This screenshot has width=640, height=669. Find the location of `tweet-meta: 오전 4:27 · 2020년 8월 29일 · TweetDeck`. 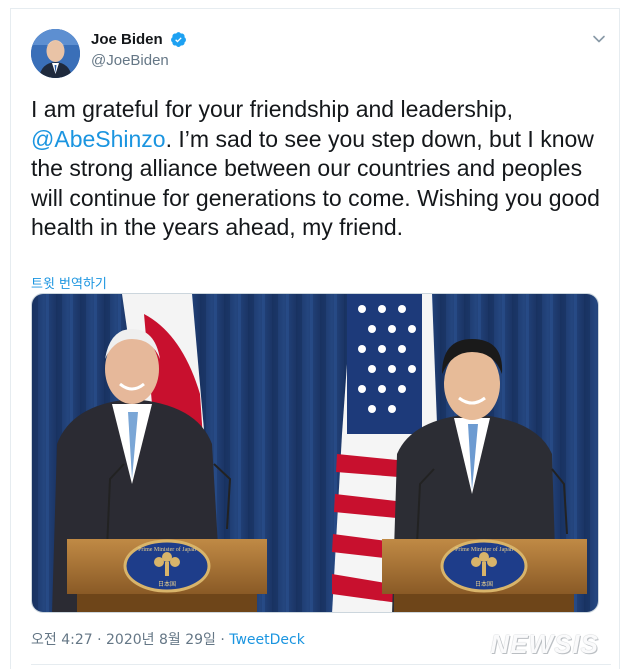

tweet-meta: 오전 4:27 · 2020년 8월 29일 · TweetDeck is located at coordinates (168, 639).